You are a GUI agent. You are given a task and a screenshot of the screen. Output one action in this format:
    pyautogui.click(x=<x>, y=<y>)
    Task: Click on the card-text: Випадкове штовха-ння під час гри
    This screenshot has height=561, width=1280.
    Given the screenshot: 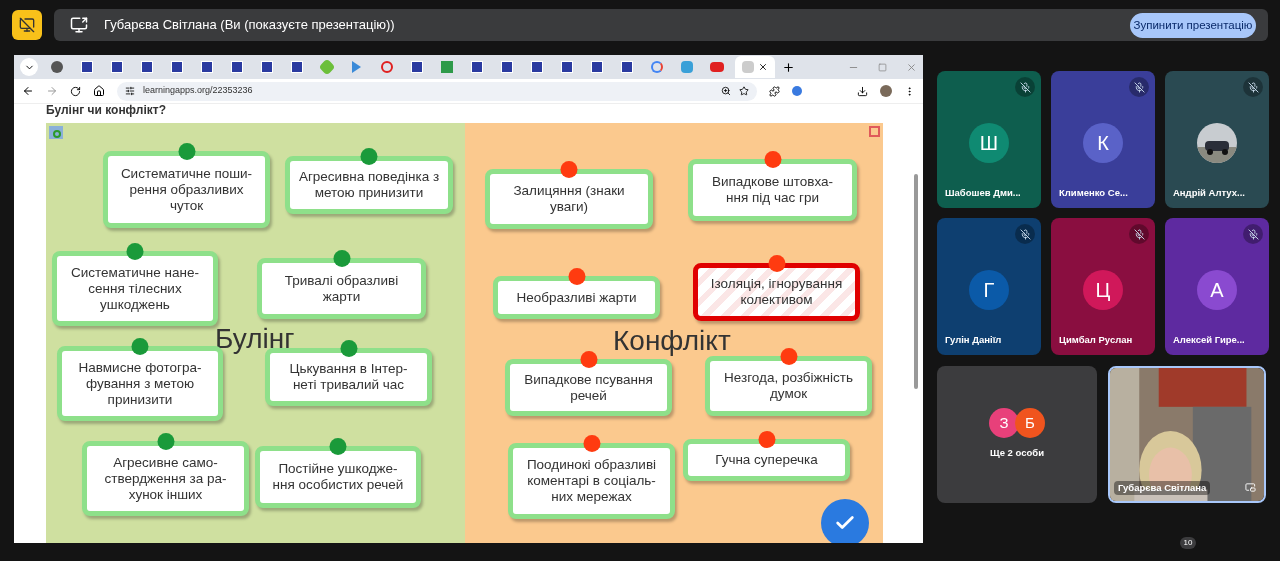 What is the action you would take?
    pyautogui.click(x=772, y=190)
    